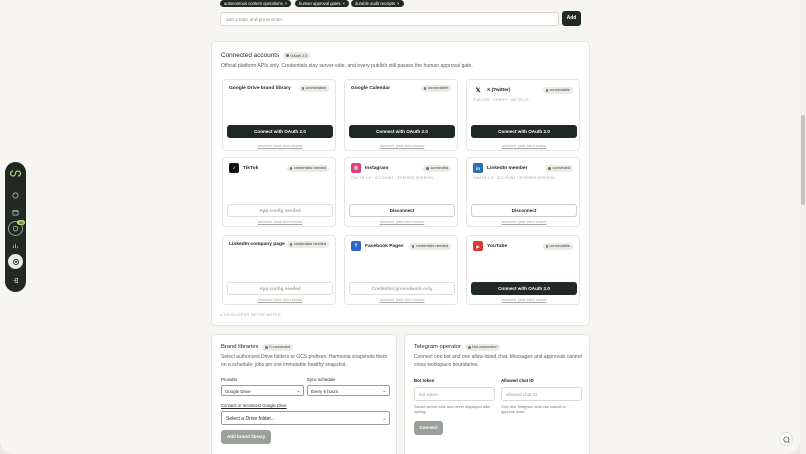 This screenshot has height=454, width=806. Describe the element at coordinates (321, 379) in the screenshot. I see `sync-schedule-label: Sync schedule` at that location.